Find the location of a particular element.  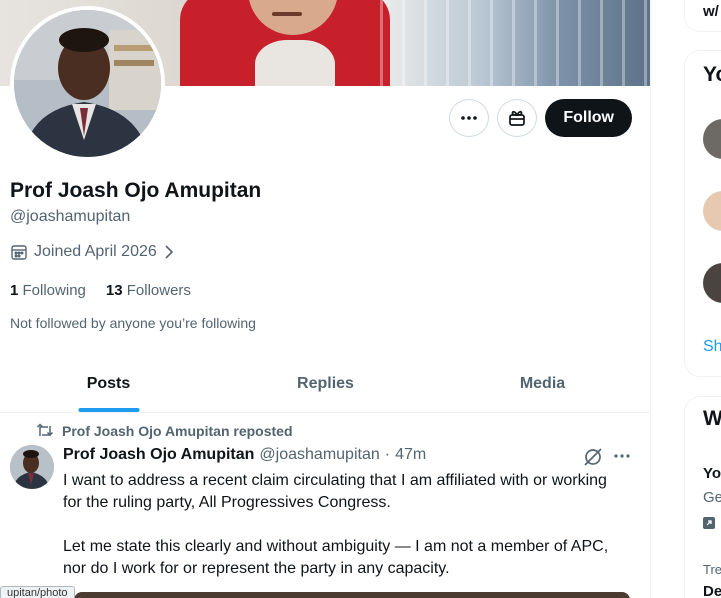

post-media-preview is located at coordinates (352, 595).